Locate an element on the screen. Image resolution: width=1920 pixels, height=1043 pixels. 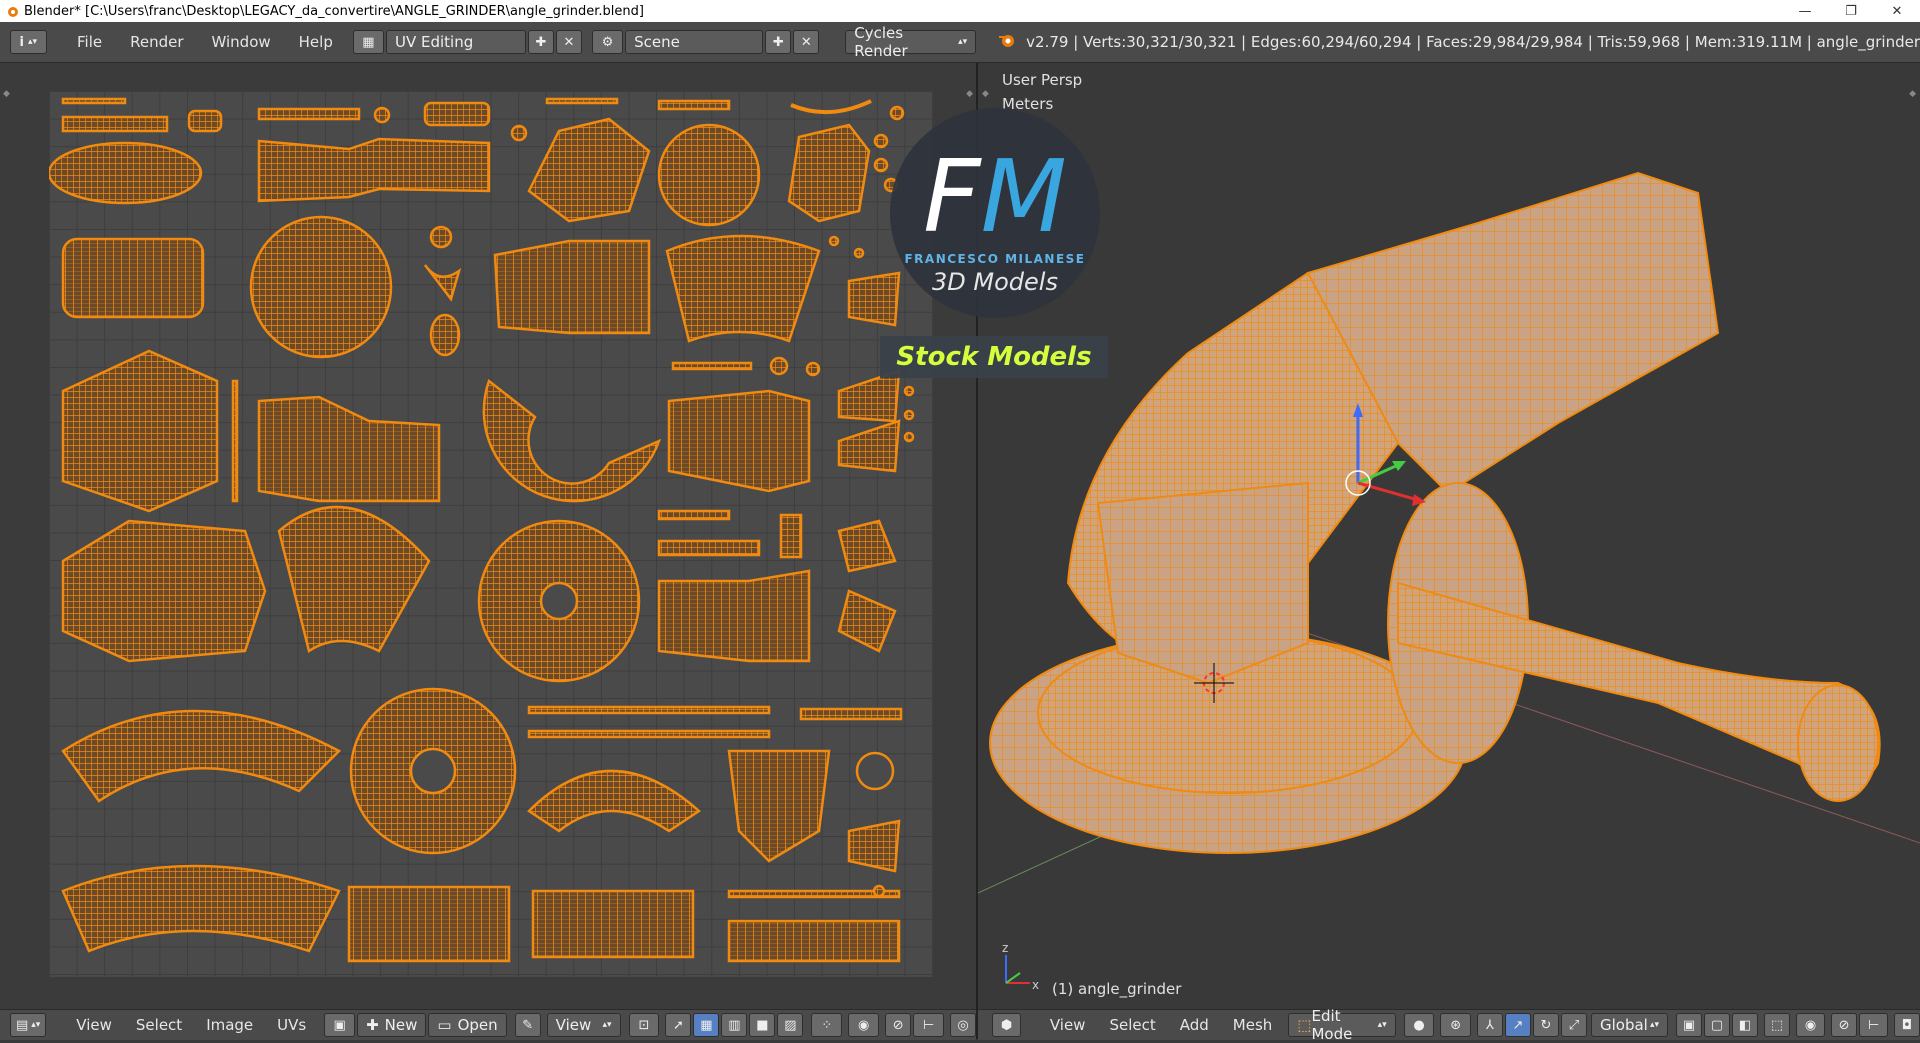
translate-button: ↗ is located at coordinates (1518, 1025).